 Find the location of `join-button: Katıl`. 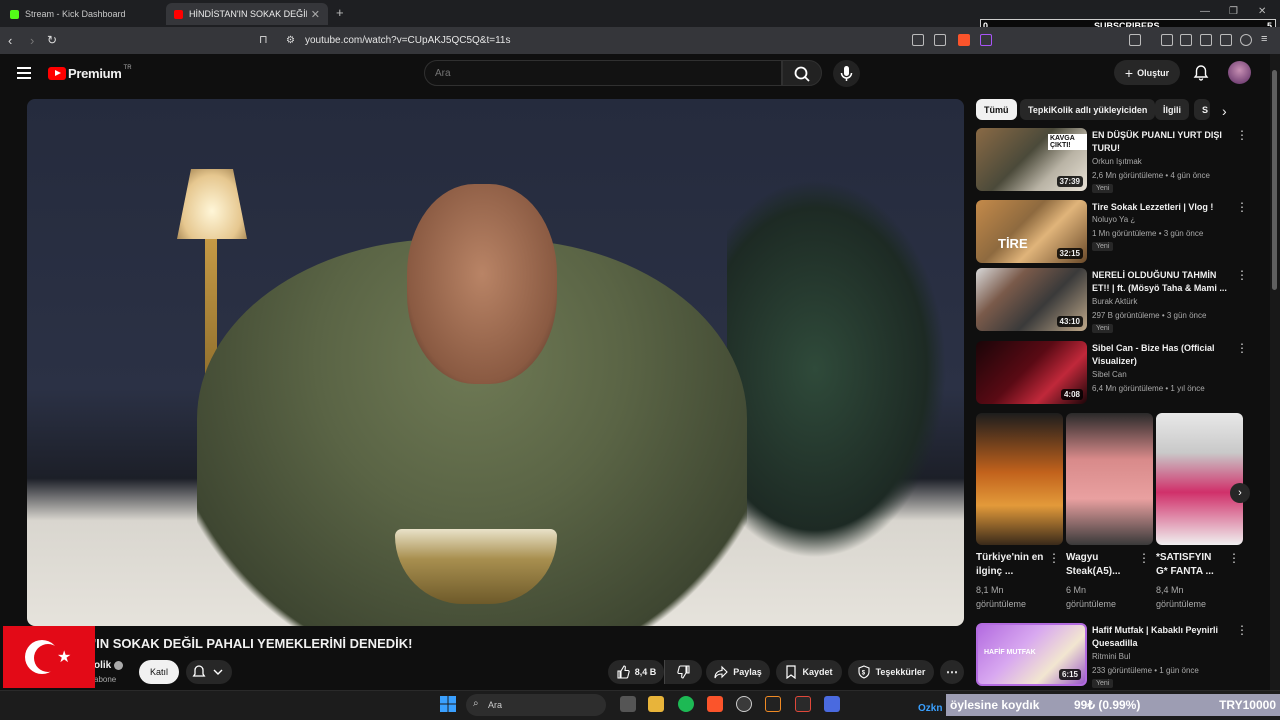

join-button: Katıl is located at coordinates (159, 672).